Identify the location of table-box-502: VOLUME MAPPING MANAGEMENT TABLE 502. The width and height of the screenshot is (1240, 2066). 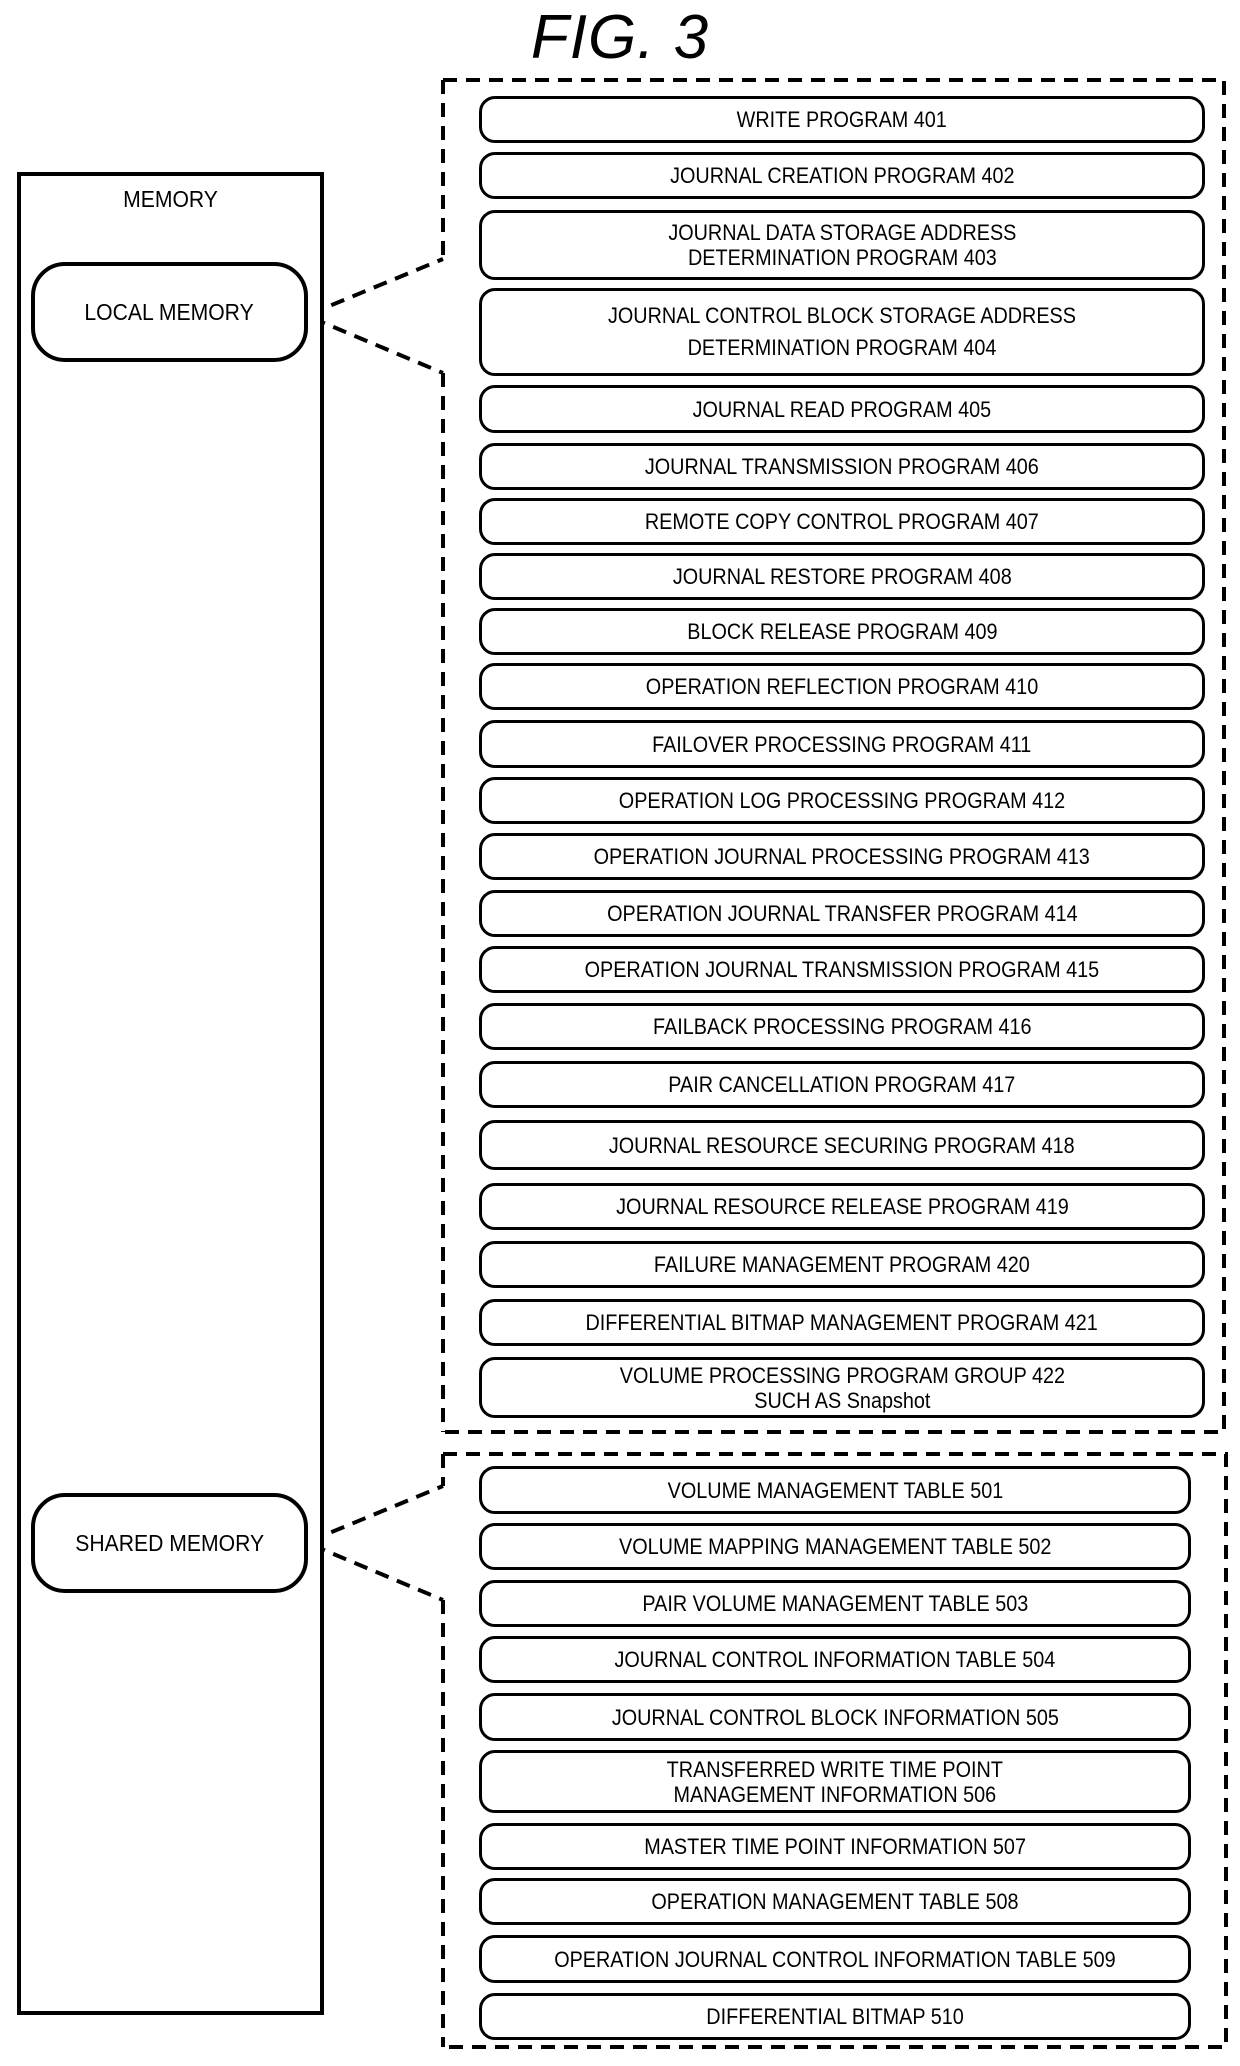
(835, 1546).